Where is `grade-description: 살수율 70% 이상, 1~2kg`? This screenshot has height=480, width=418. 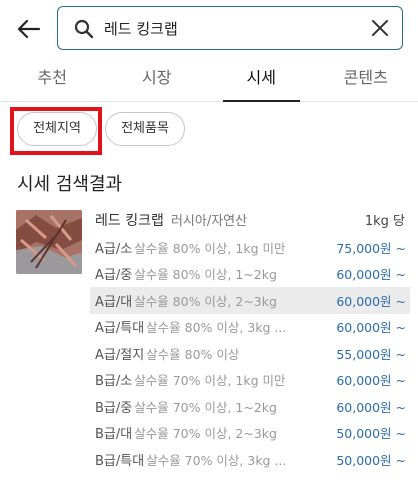 grade-description: 살수율 70% 이상, 1~2kg is located at coordinates (205, 407).